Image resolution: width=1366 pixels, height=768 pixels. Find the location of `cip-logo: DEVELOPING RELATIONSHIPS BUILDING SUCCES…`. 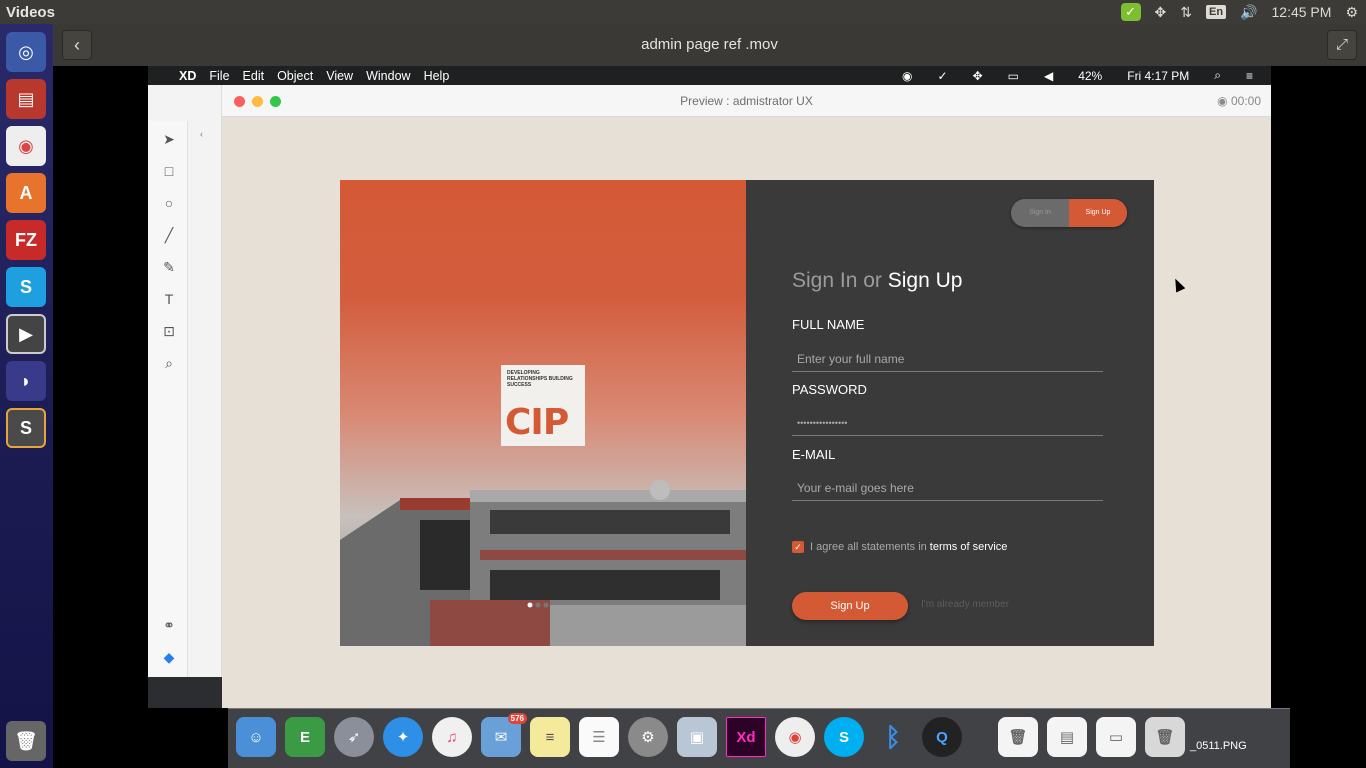

cip-logo: DEVELOPING RELATIONSHIPS BUILDING SUCCES… is located at coordinates (543, 405).